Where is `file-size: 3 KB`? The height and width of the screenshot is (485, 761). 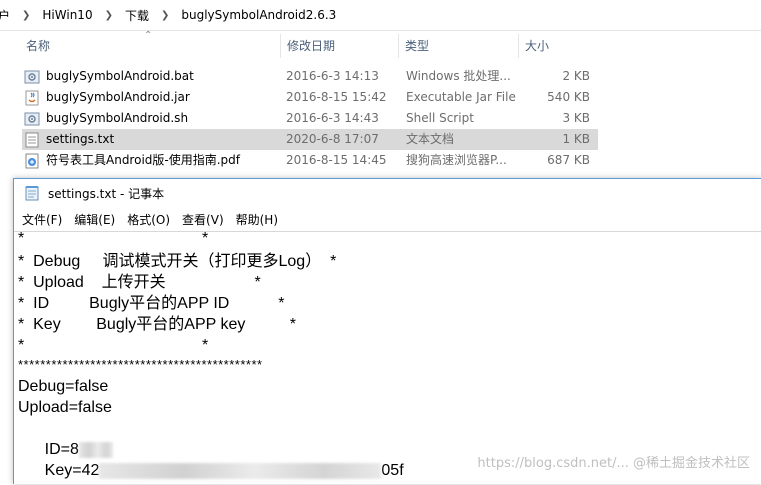
file-size: 3 KB is located at coordinates (576, 118).